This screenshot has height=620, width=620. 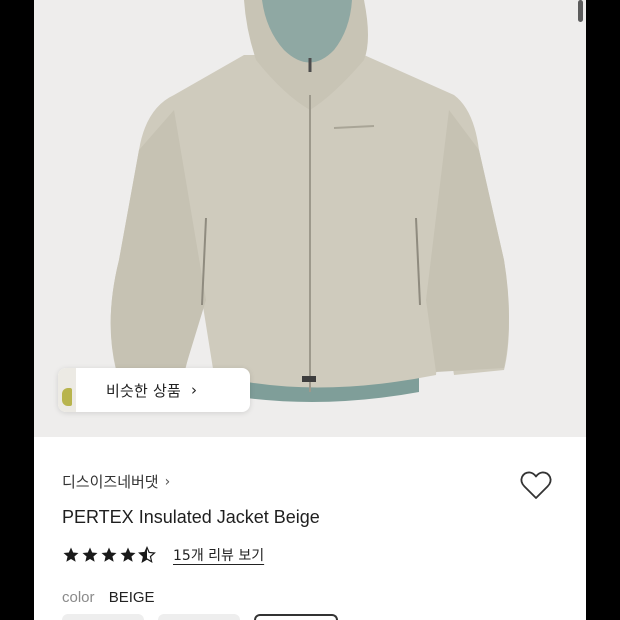 I want to click on similar-products-label: 비슷한 상품, so click(x=143, y=390).